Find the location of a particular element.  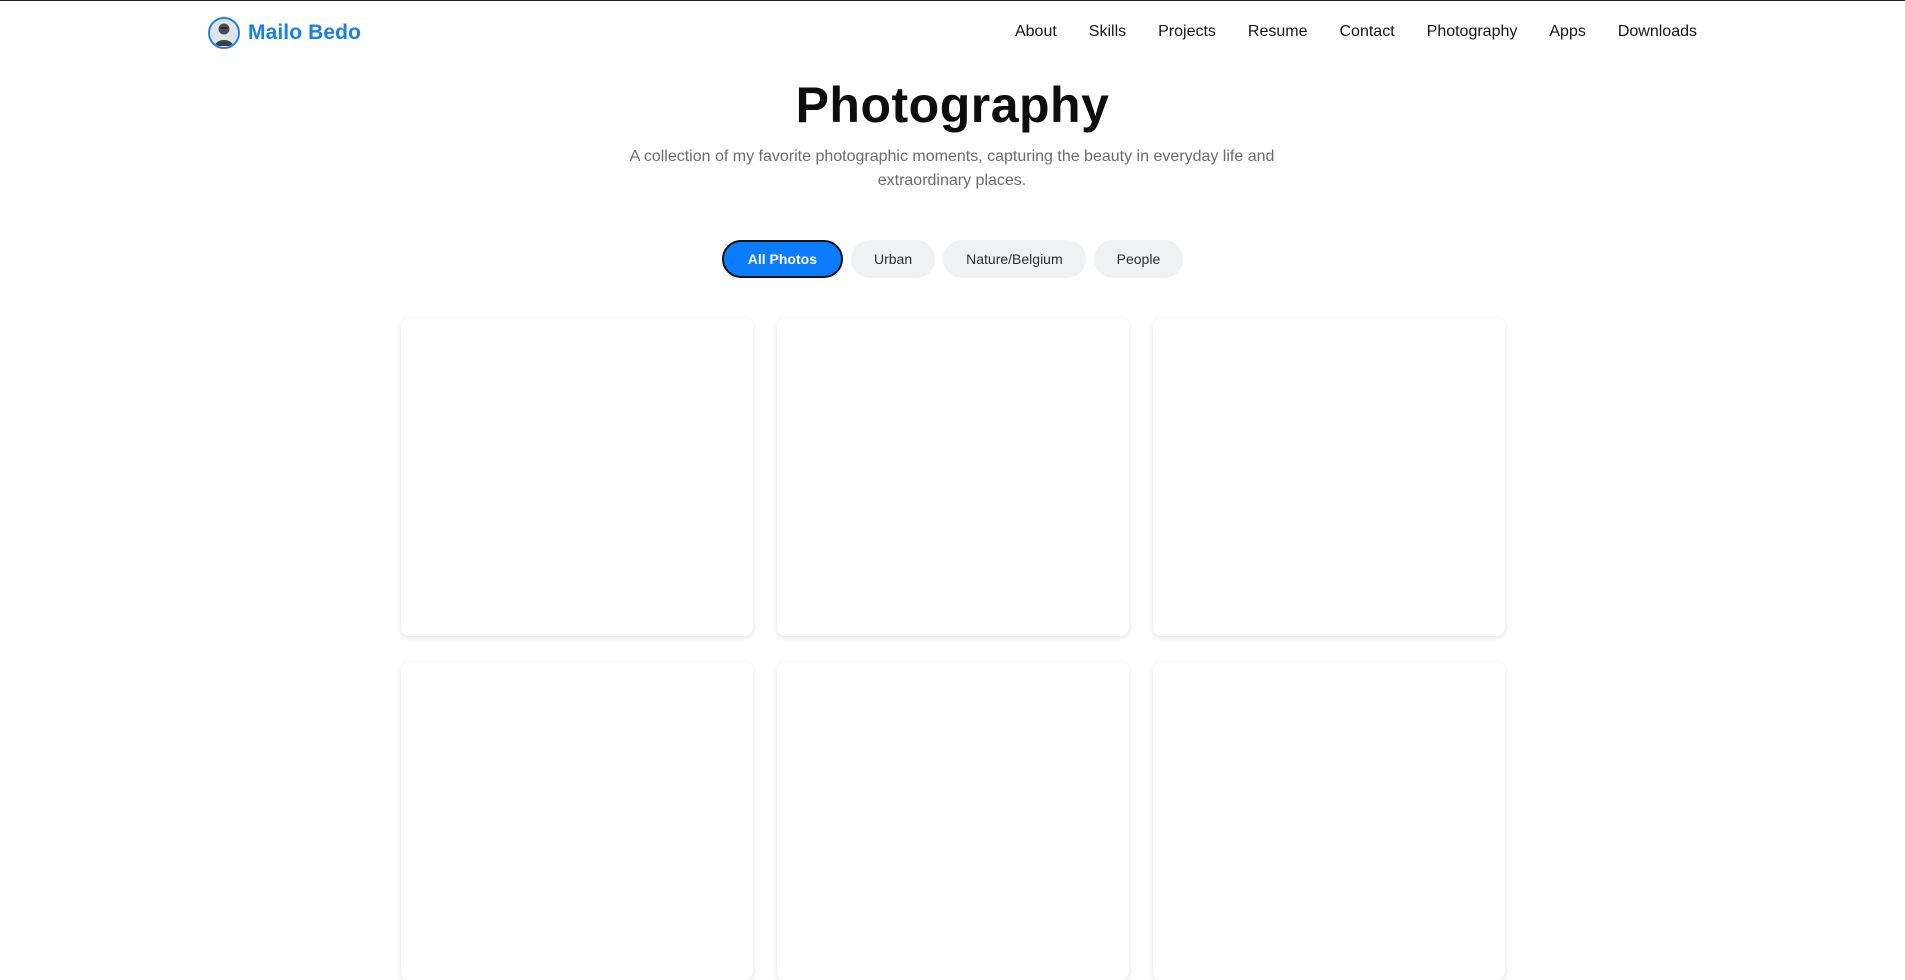

page-title: Photography is located at coordinates (952, 105).